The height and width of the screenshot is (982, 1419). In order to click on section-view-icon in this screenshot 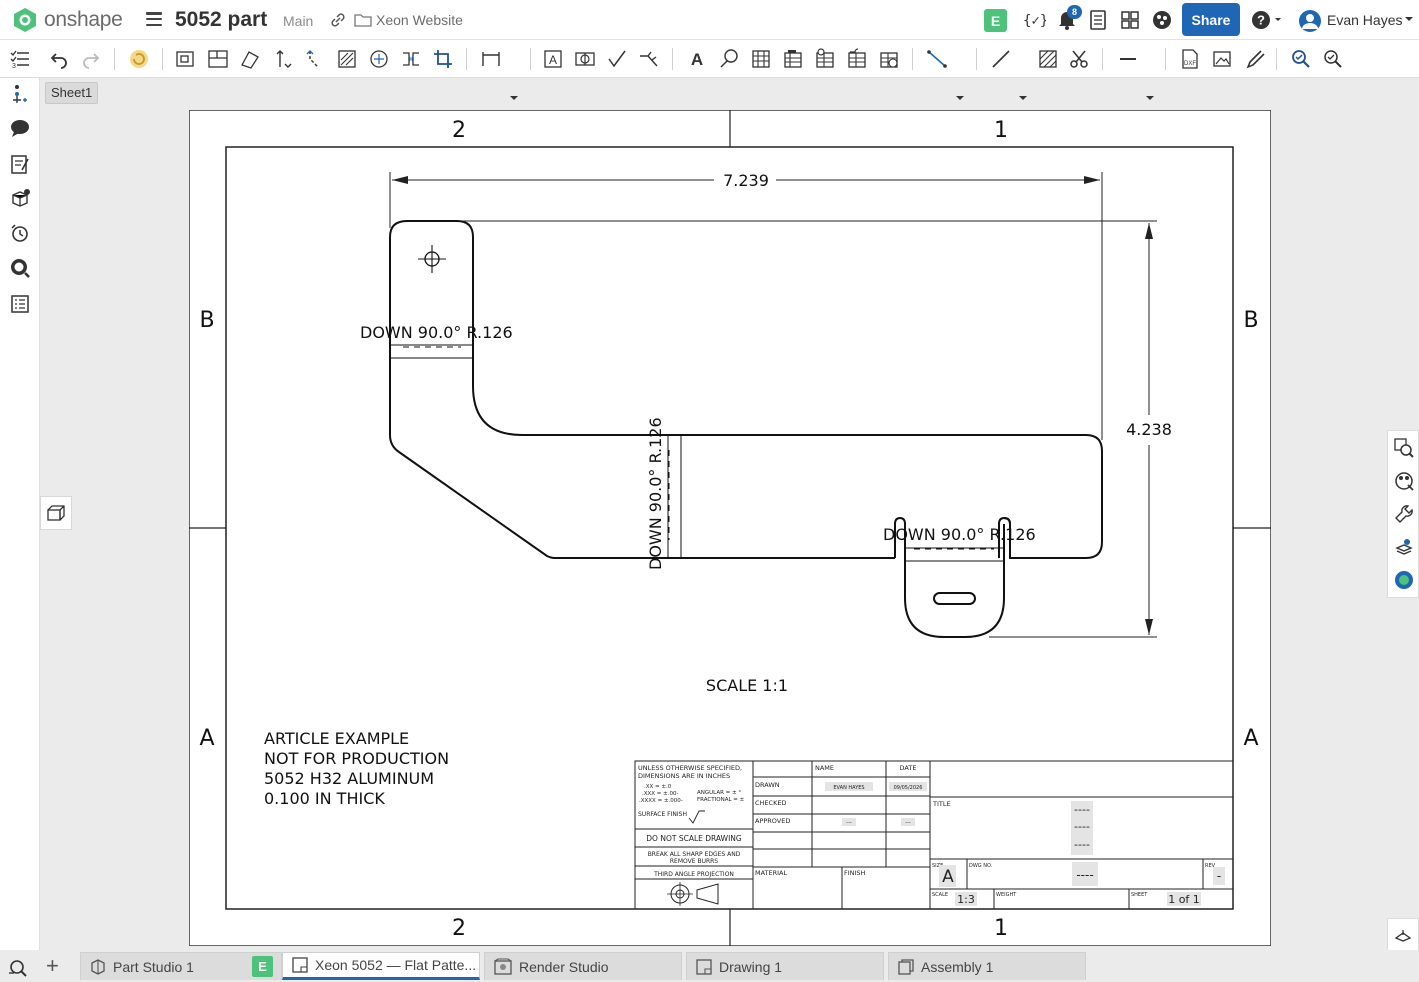, I will do `click(283, 59)`.